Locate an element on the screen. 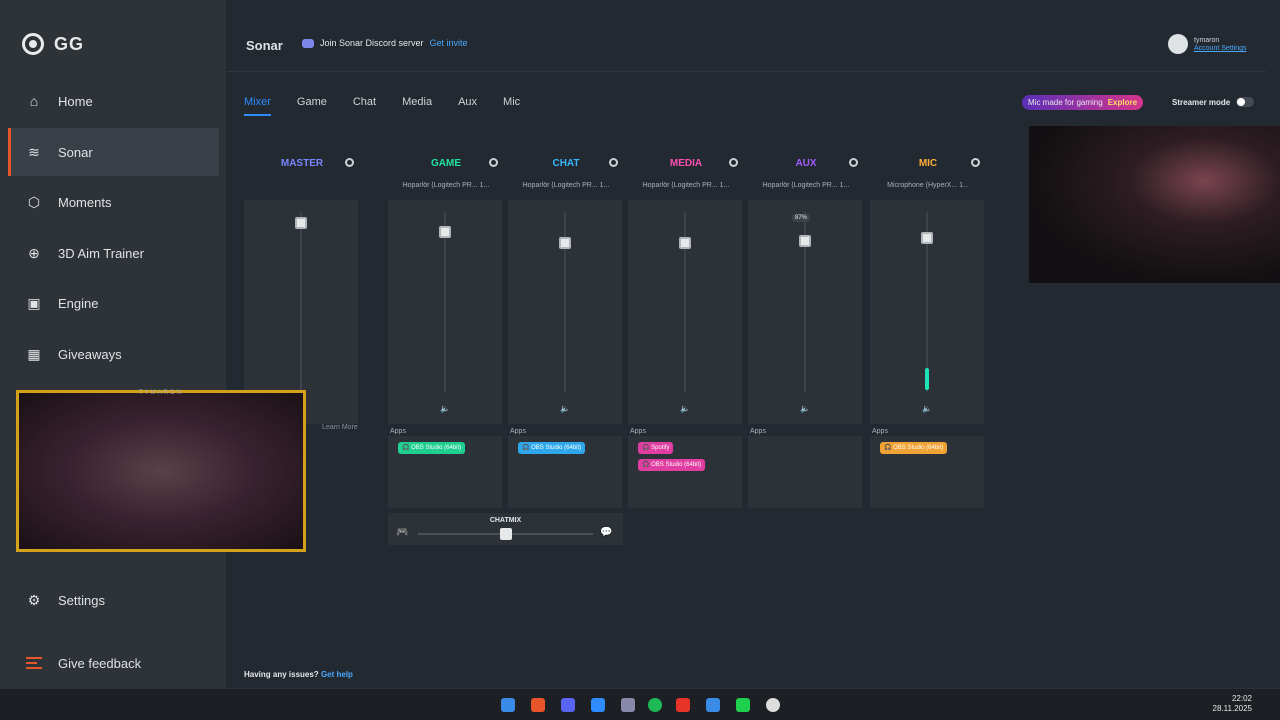 Image resolution: width=1280 pixels, height=720 pixels. chat-icon: 💬 is located at coordinates (606, 532).